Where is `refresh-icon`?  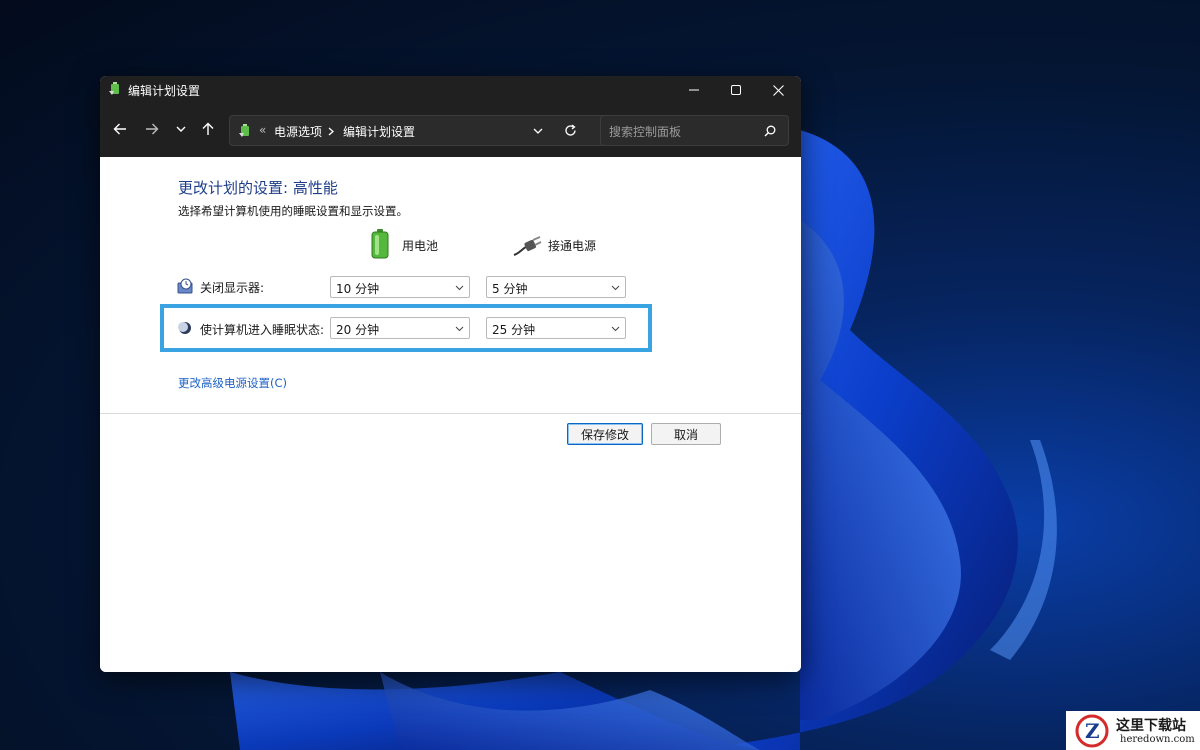
refresh-icon is located at coordinates (570, 130).